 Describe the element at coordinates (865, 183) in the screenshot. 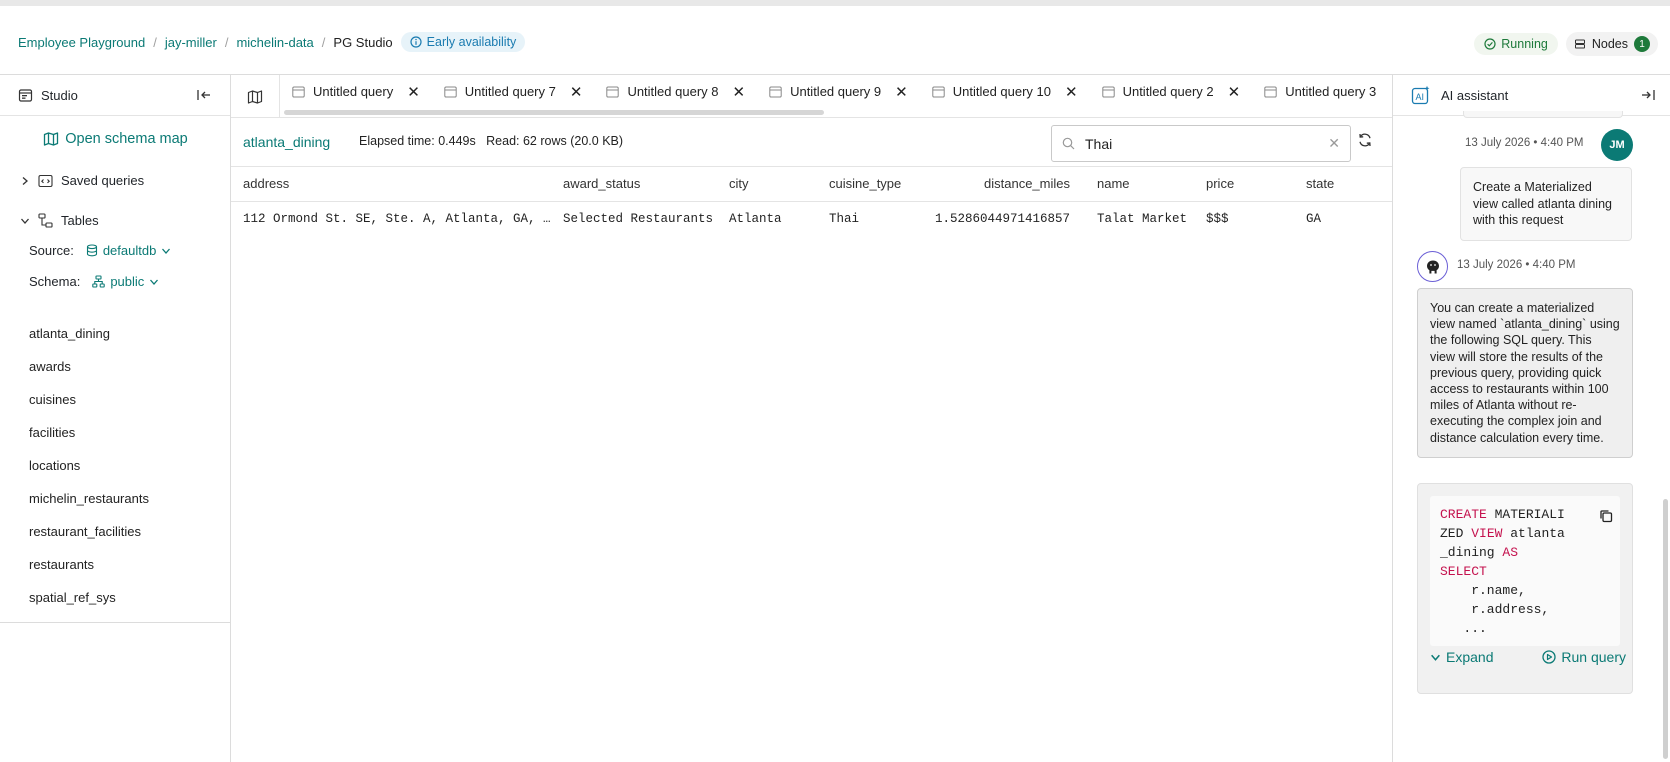

I see `column-header: cuisine_type` at that location.